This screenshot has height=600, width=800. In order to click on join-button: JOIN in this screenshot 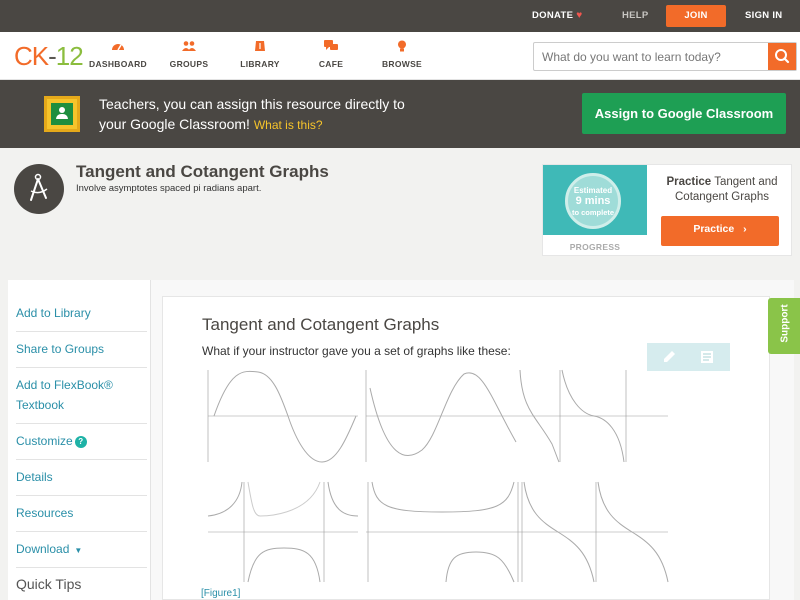, I will do `click(696, 16)`.